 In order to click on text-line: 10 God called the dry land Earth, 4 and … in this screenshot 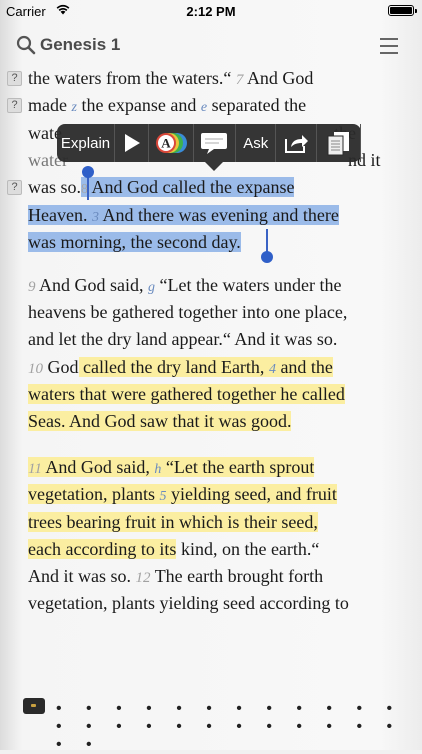, I will do `click(180, 367)`.